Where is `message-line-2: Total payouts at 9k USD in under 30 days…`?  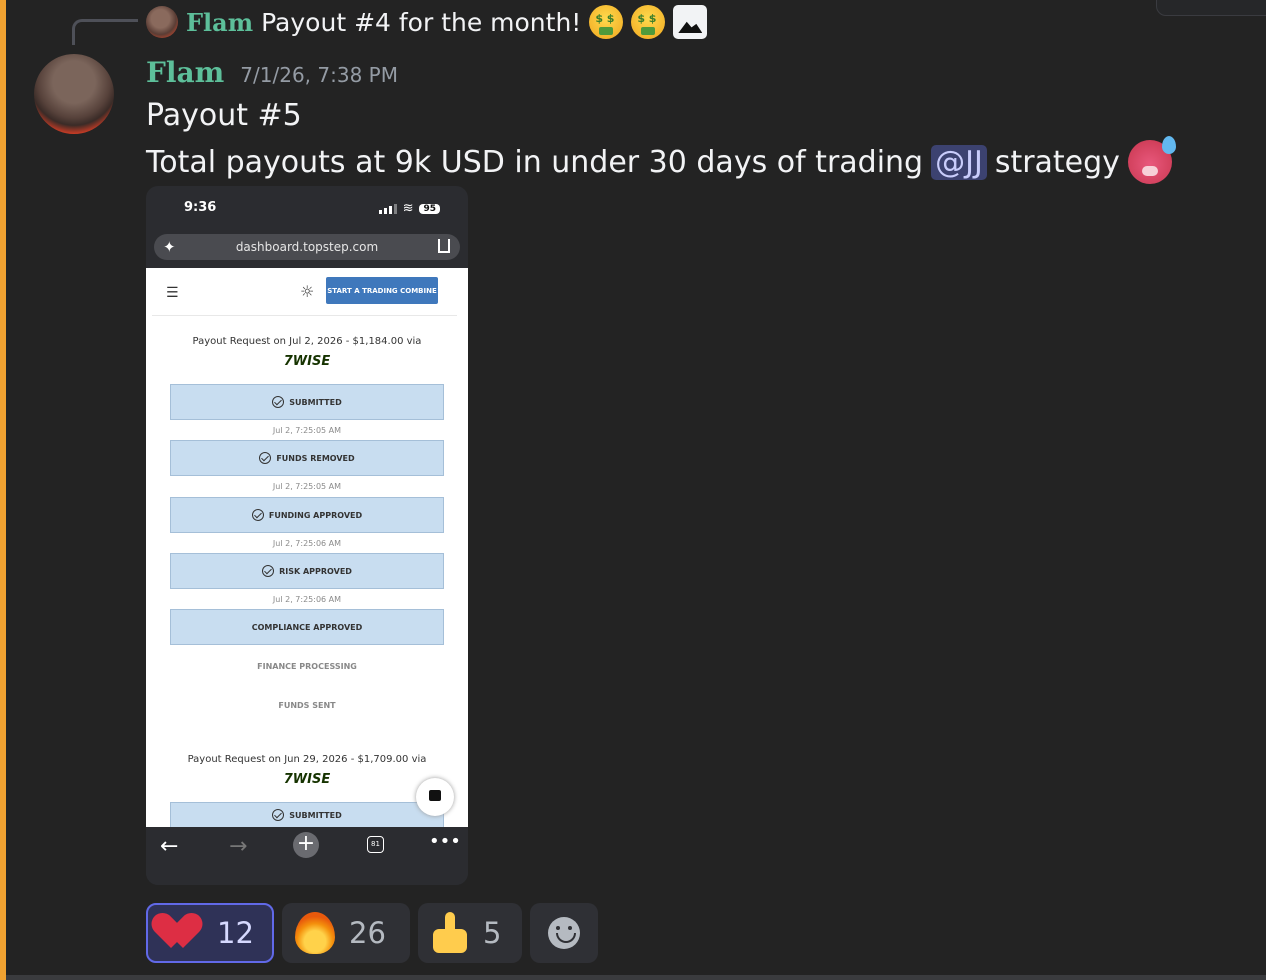 message-line-2: Total payouts at 9k USD in under 30 days… is located at coordinates (661, 160).